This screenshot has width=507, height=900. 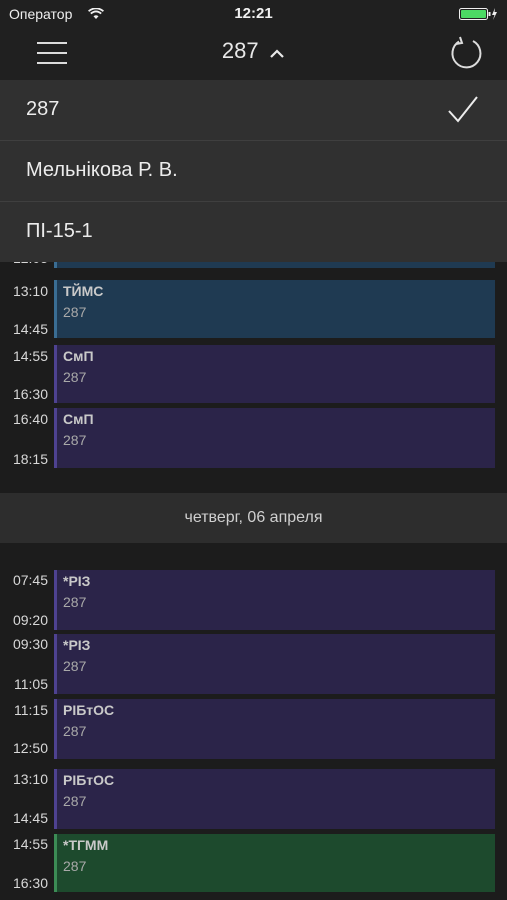 I want to click on dropdown-item-label: Мельнікова Р. В., so click(x=102, y=170).